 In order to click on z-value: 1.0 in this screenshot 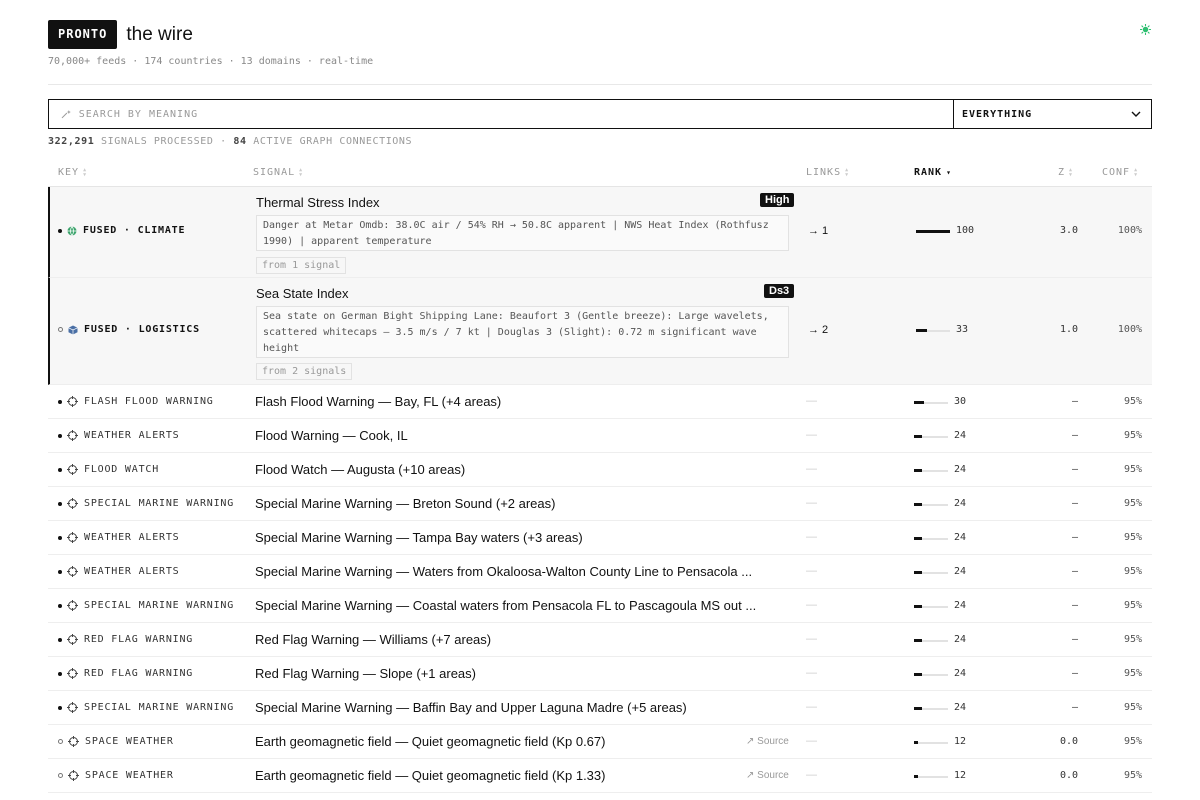, I will do `click(1068, 329)`.